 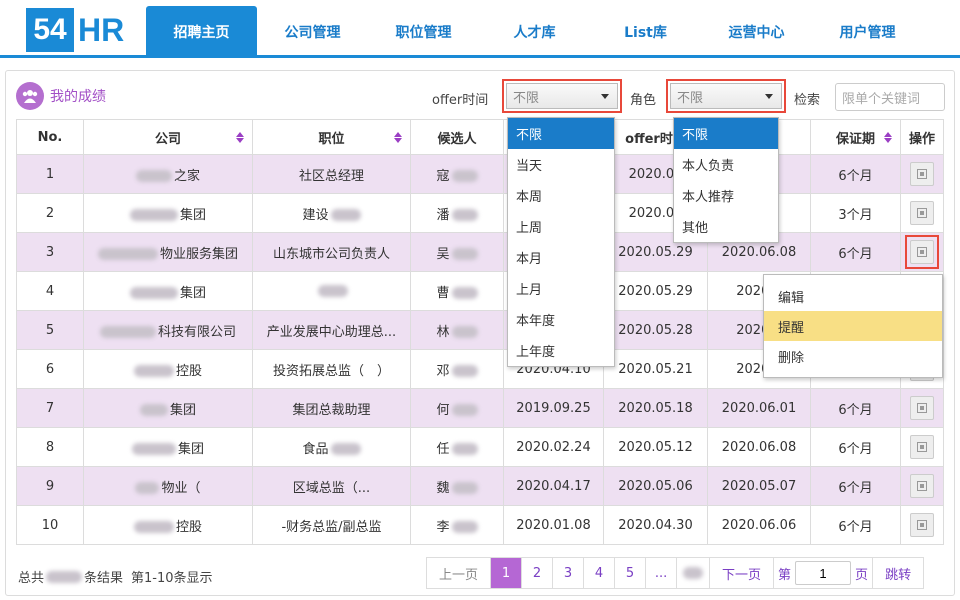 I want to click on prev-page-button: 上一页, so click(x=459, y=573).